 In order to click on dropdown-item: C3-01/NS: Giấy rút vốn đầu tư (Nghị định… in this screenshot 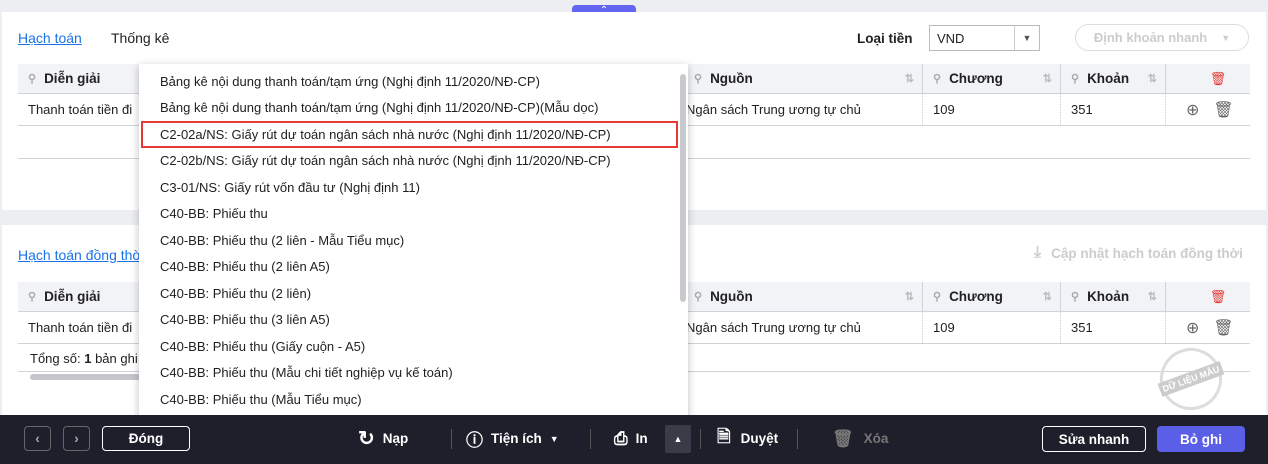, I will do `click(413, 187)`.